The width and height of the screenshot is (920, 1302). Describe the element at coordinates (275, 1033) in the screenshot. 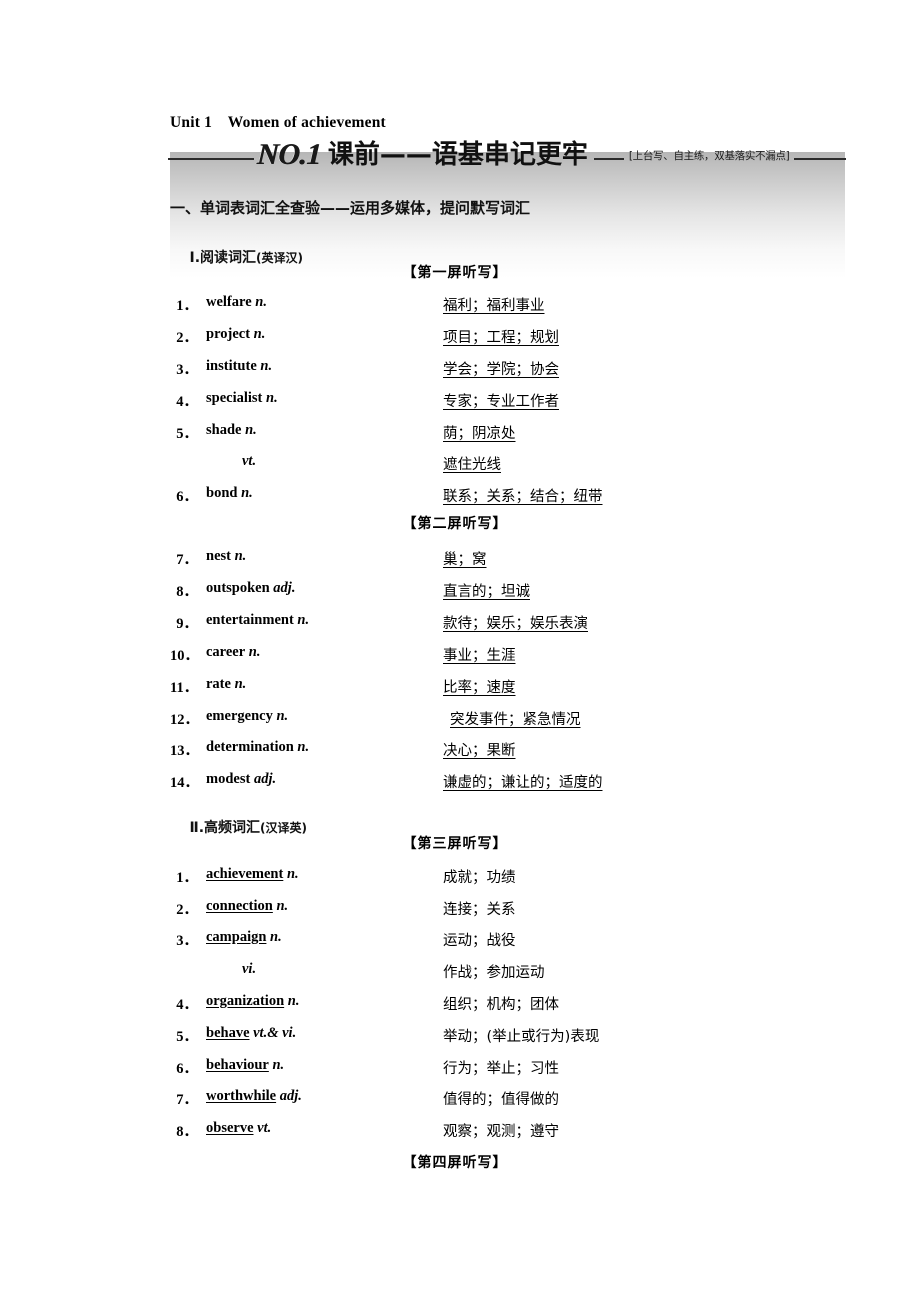

I see `vocab-pos: vt.& vi.` at that location.